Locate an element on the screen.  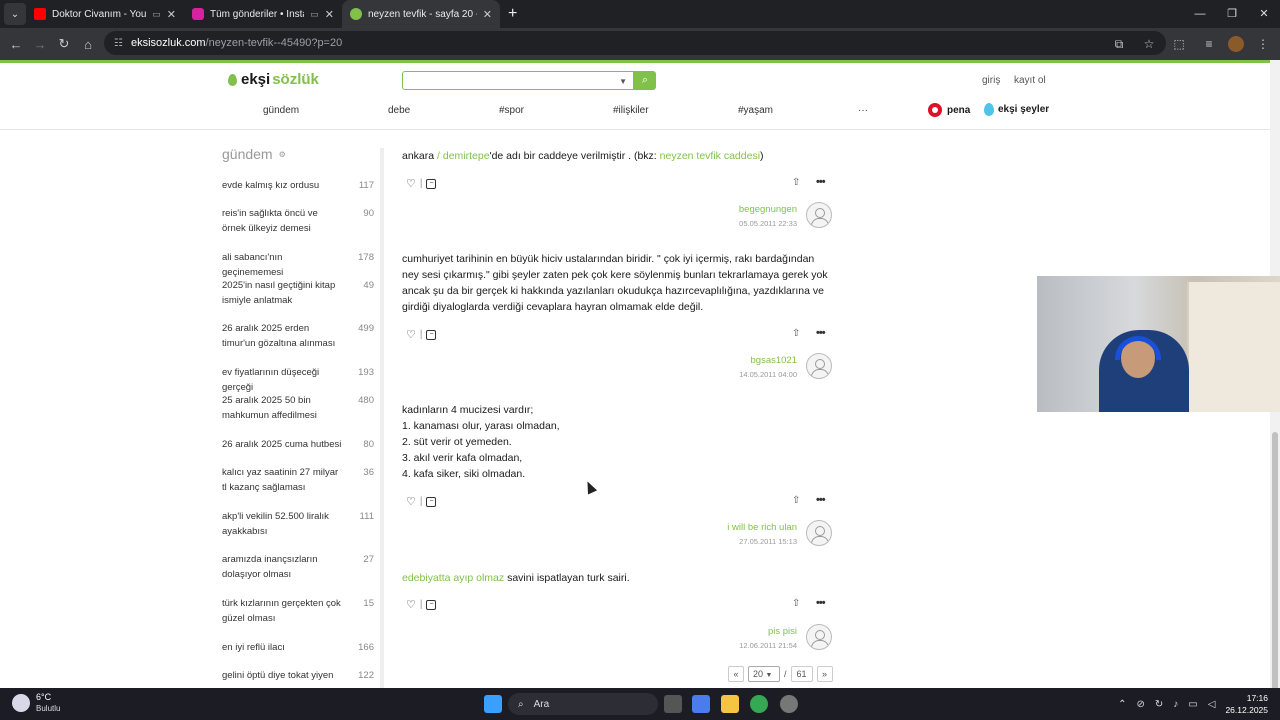
tab-instagram: Tüm gönderiler • Instagram ▭ ✕ is located at coordinates (263, 14).